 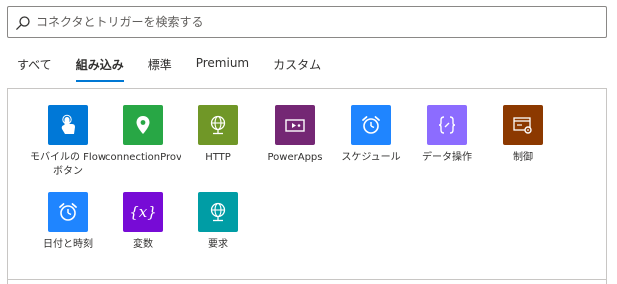 What do you see at coordinates (218, 244) in the screenshot?
I see `connector-label: 要求` at bounding box center [218, 244].